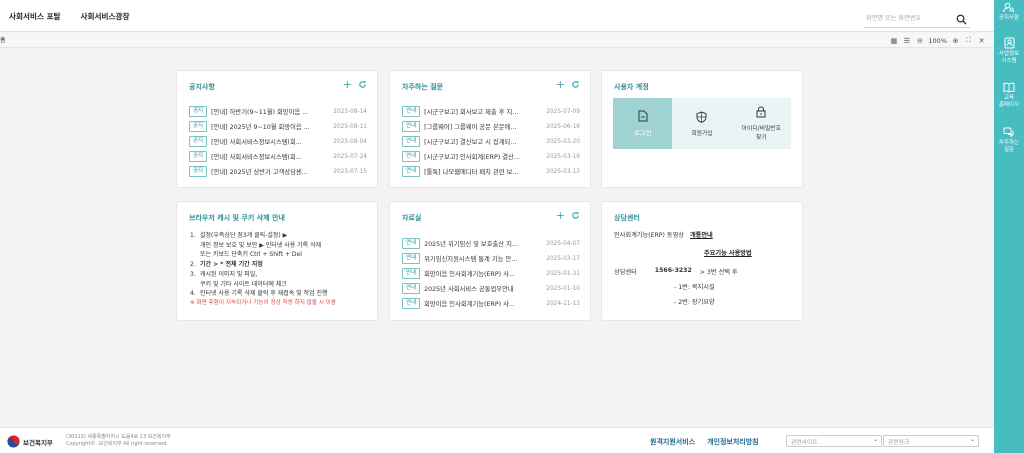  I want to click on erp-open-link: 개통안내, so click(701, 234).